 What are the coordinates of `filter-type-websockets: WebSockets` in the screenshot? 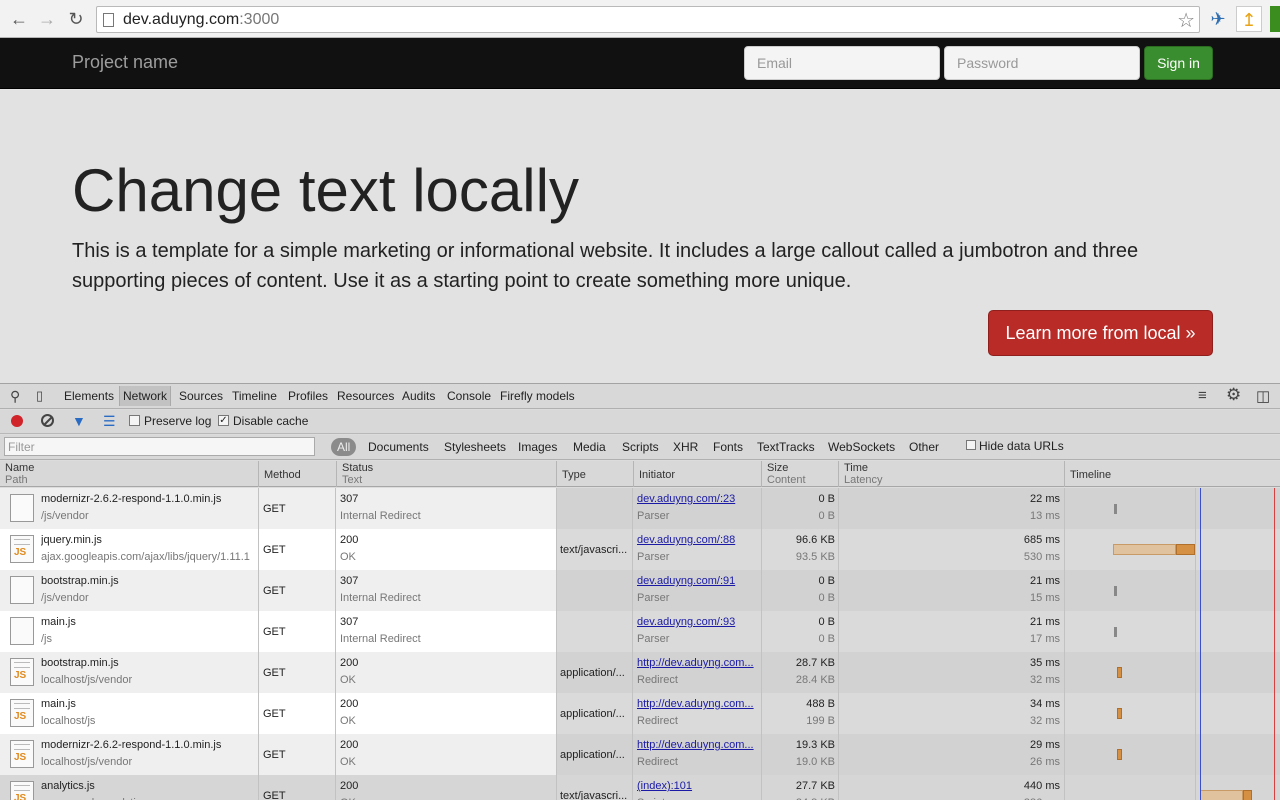 It's located at (861, 447).